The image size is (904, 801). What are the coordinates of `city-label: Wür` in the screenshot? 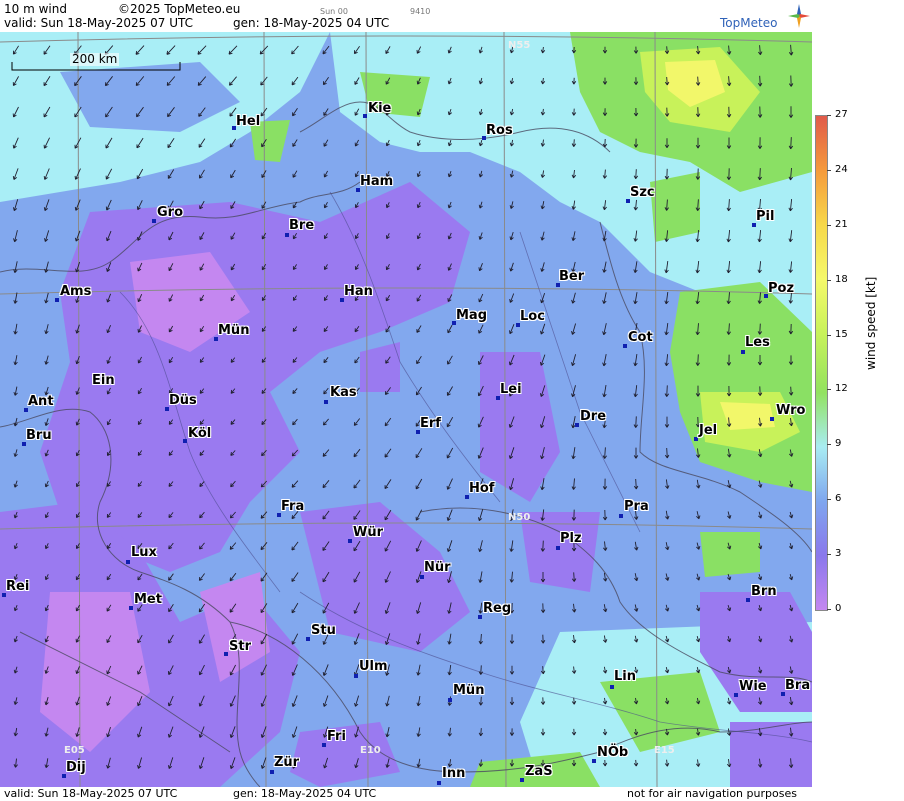 It's located at (368, 532).